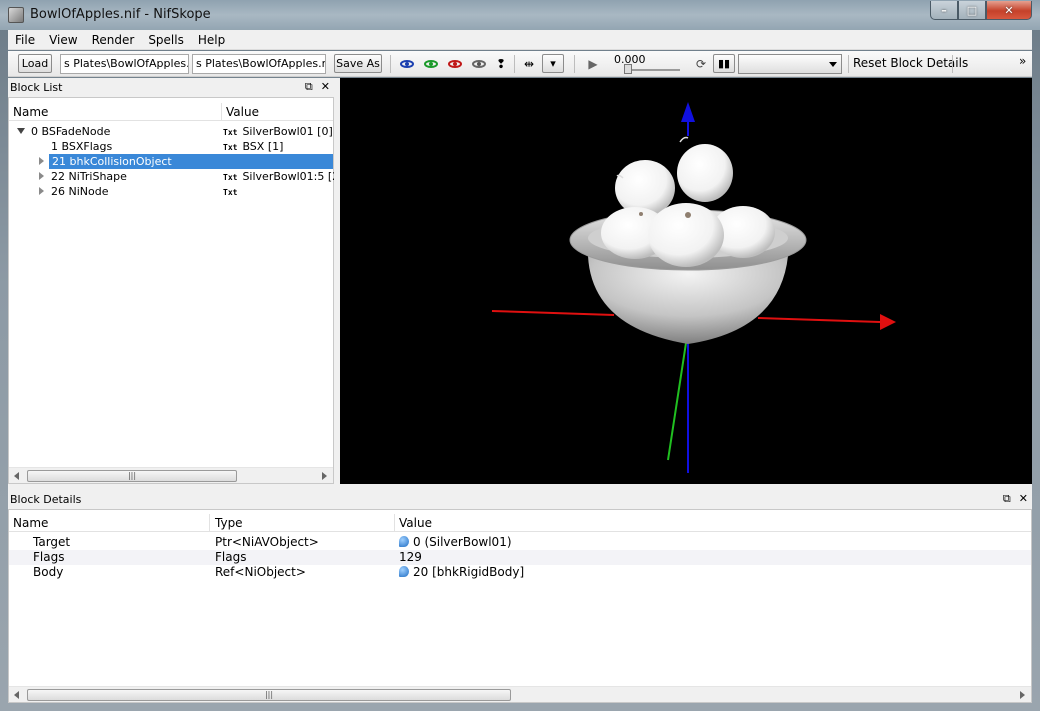 Image resolution: width=1040 pixels, height=711 pixels. Describe the element at coordinates (112, 161) in the screenshot. I see `row-name: 21 bhkCollisionObject` at that location.